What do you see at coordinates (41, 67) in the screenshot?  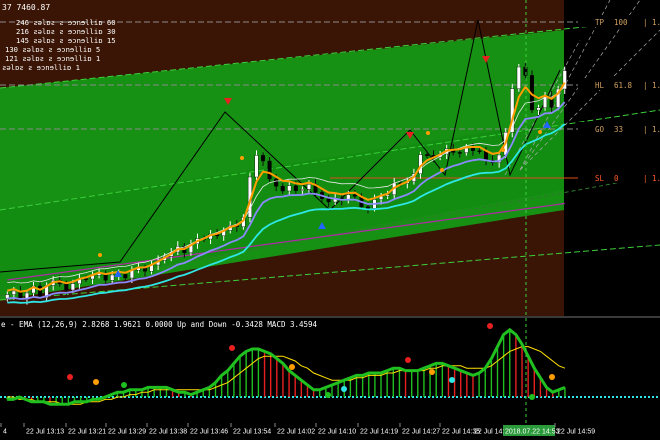 I see `info-line: ƨǝlɒƨ ƨ ɘɔnɘlliɒ 1` at bounding box center [41, 67].